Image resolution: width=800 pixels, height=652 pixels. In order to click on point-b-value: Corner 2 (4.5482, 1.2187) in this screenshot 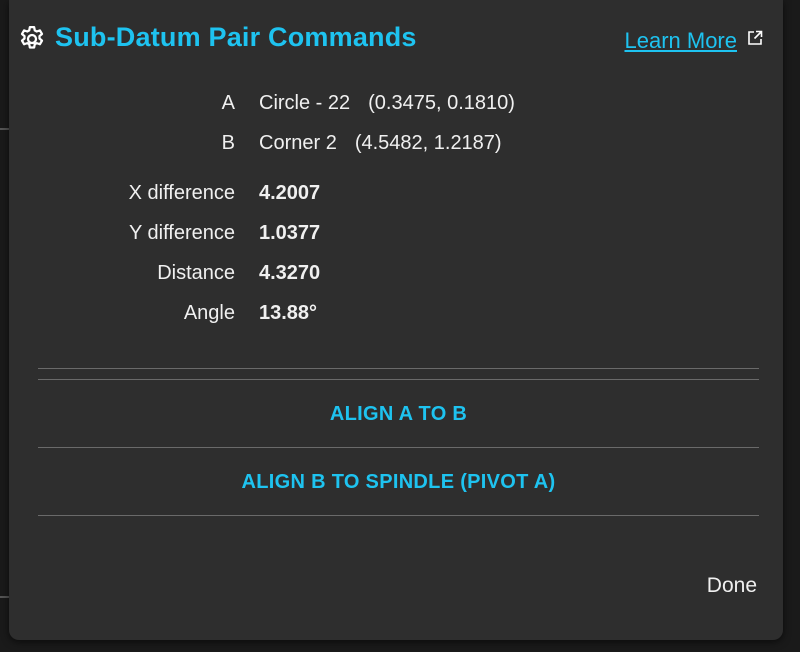, I will do `click(380, 143)`.